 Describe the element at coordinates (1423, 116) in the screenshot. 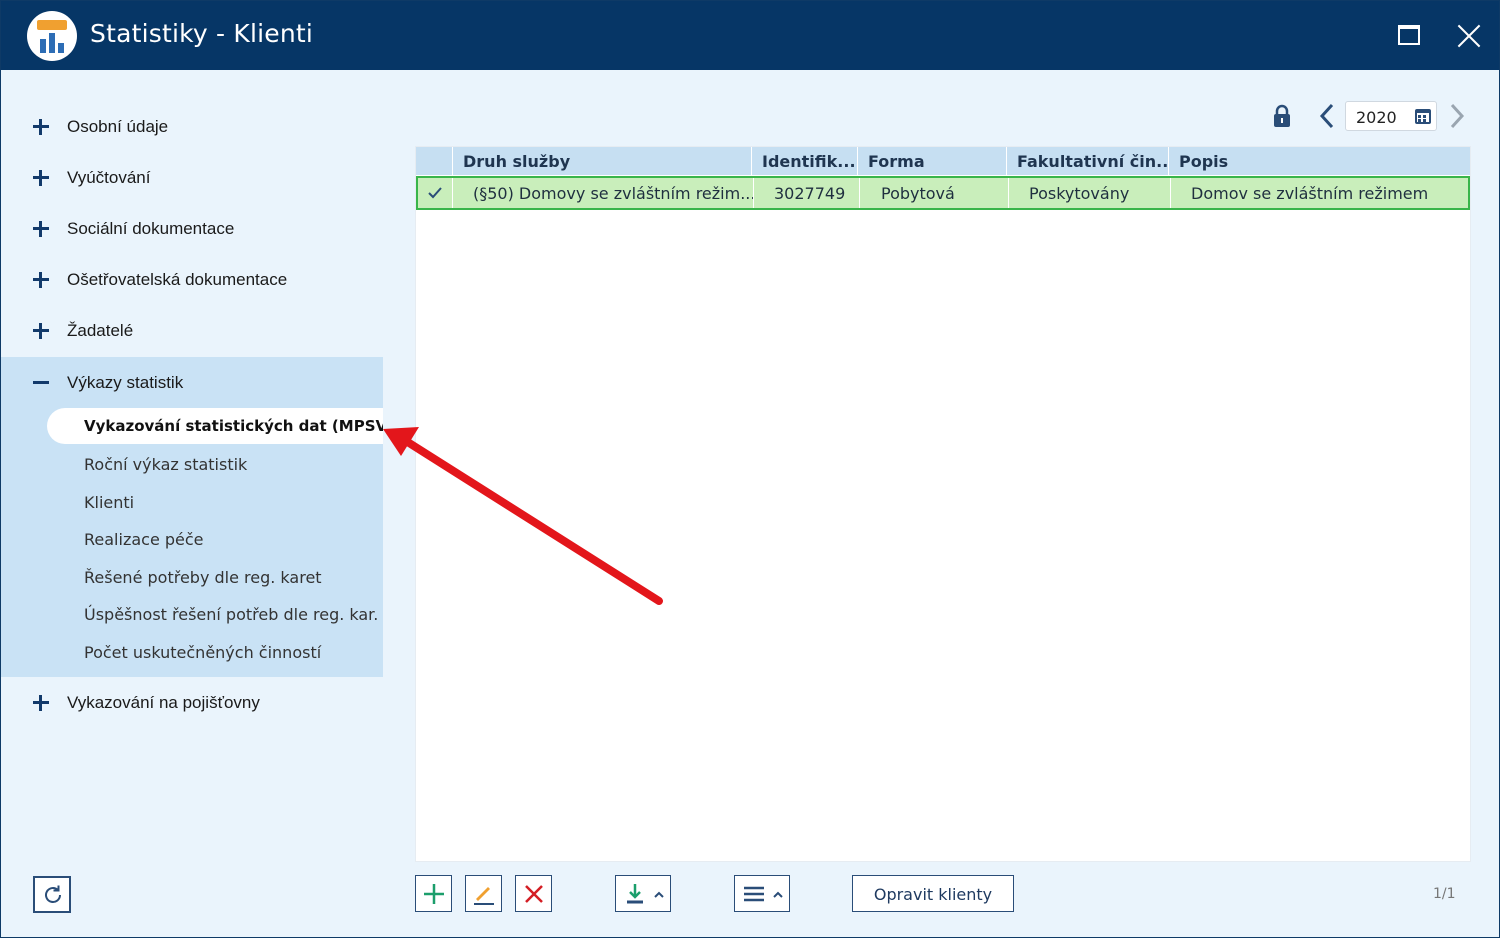

I see `calendar-icon` at that location.